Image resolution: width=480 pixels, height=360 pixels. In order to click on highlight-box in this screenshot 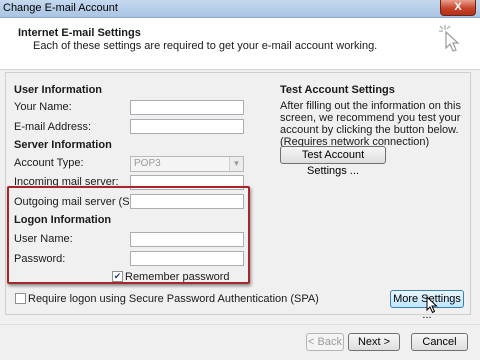, I will do `click(128, 235)`.